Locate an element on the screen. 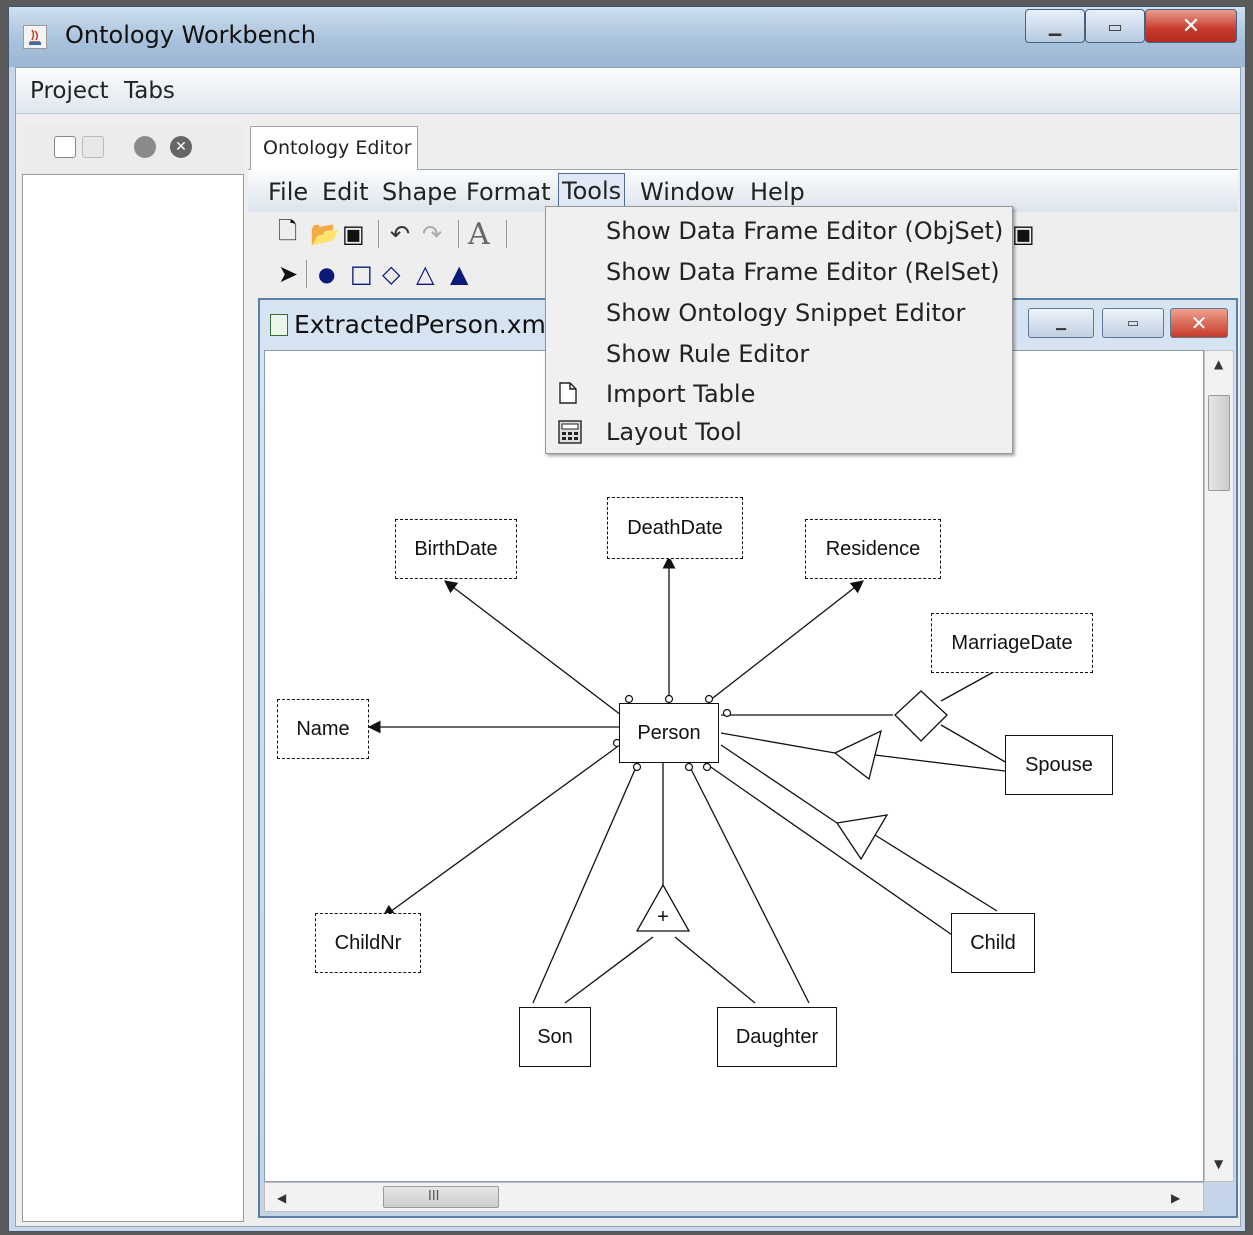 The height and width of the screenshot is (1235, 1253). minimize-button: ▁ is located at coordinates (1055, 26).